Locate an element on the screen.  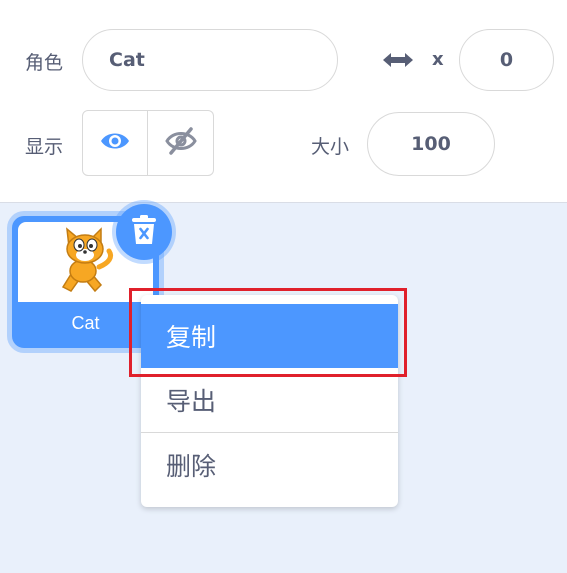
menu-item-export: 导出 is located at coordinates (269, 400).